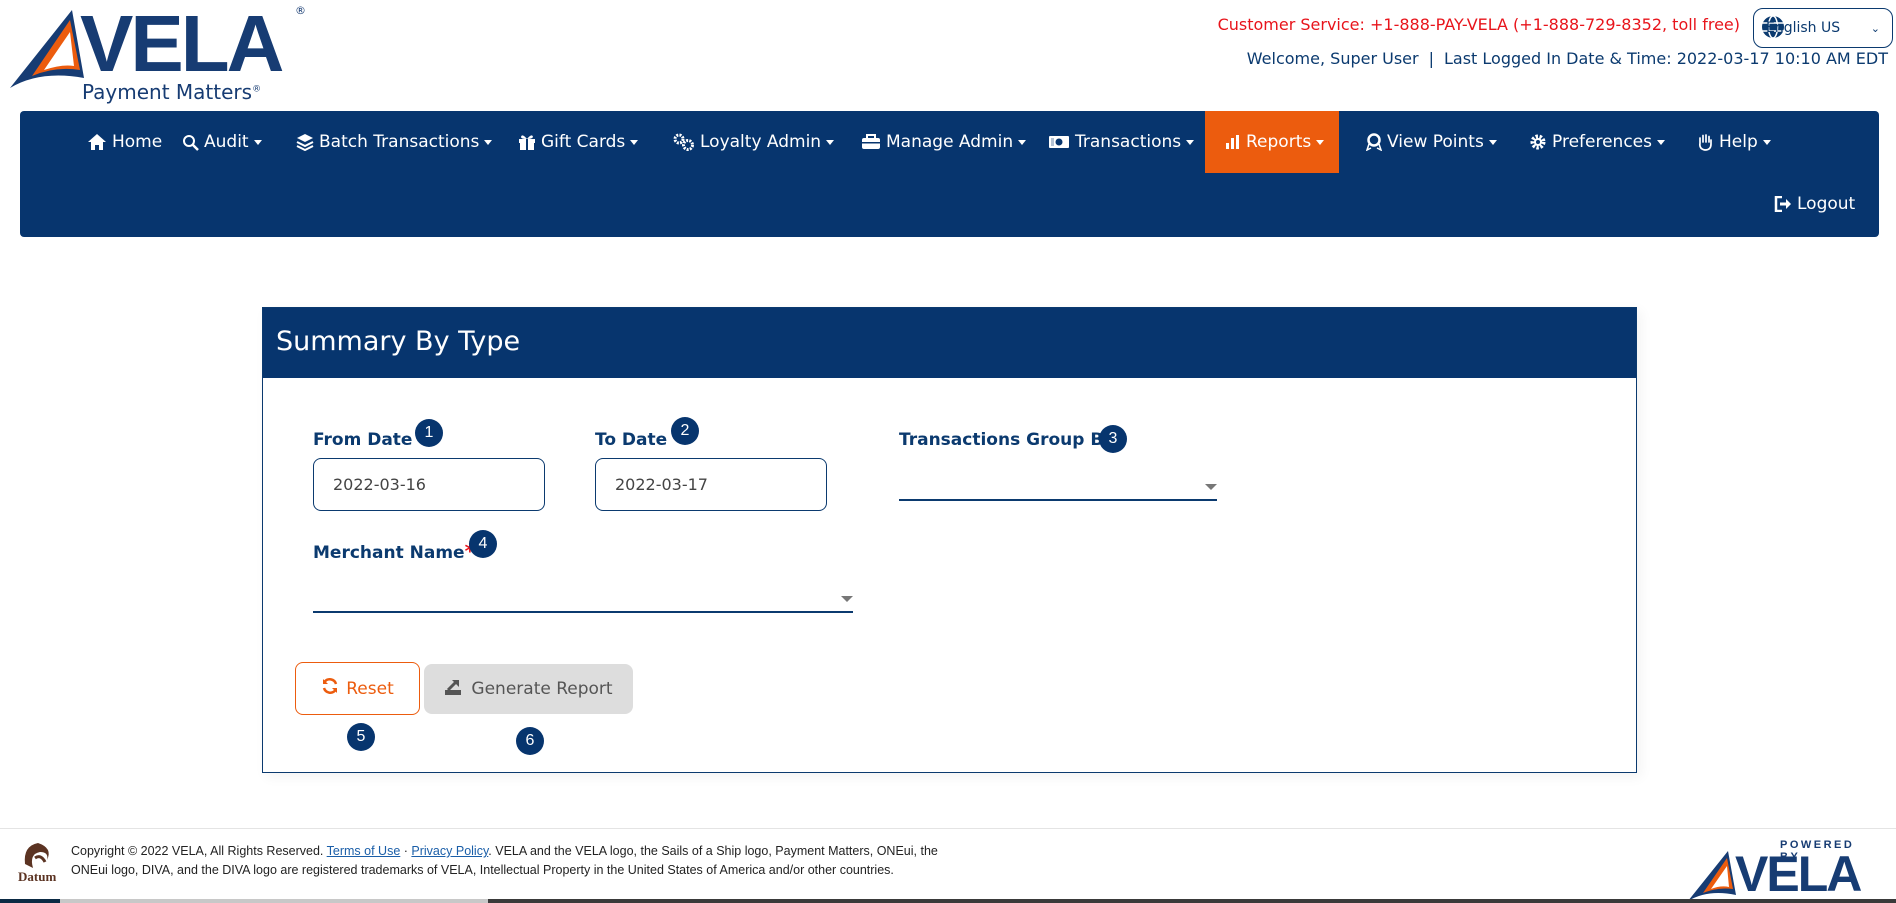  I want to click on registered-mark: ®, so click(300, 10).